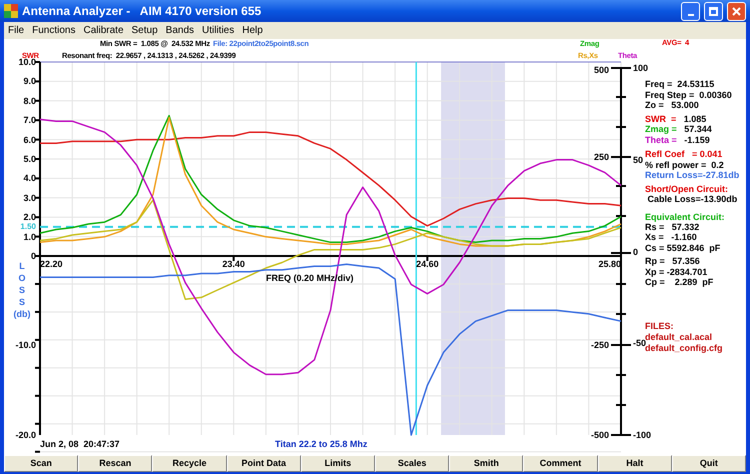 Image resolution: width=750 pixels, height=474 pixels. Describe the element at coordinates (672, 261) in the screenshot. I see `readout-line: Rp = 57.356` at that location.